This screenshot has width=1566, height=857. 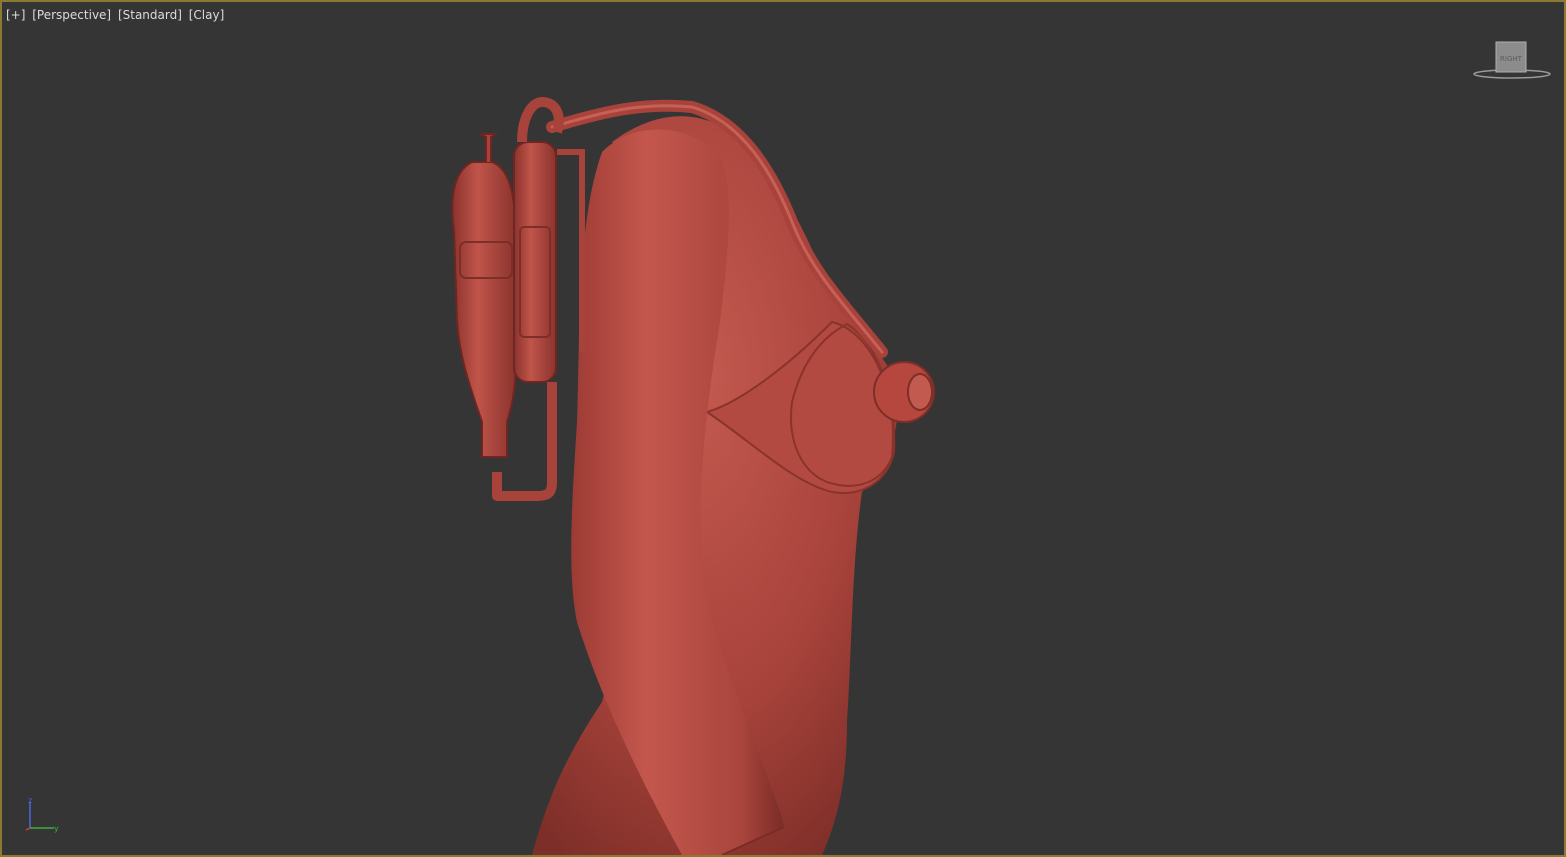 What do you see at coordinates (30, 800) in the screenshot?
I see `axis-z-label: z` at bounding box center [30, 800].